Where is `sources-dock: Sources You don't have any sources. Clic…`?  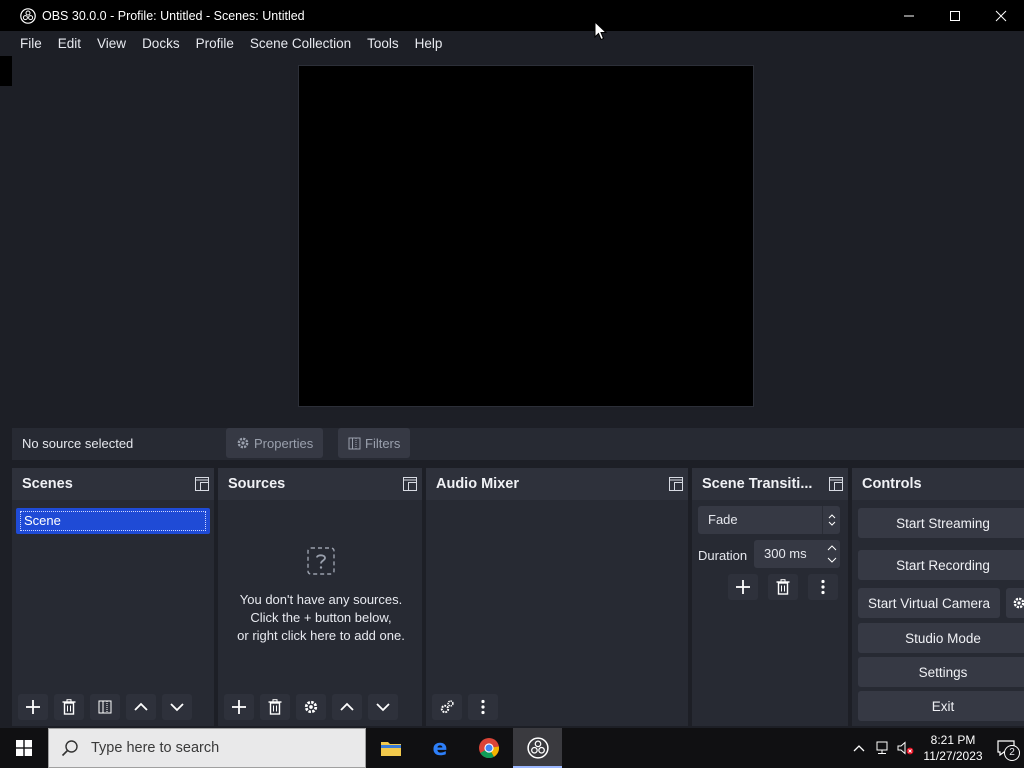 sources-dock: Sources You don't have any sources. Clic… is located at coordinates (320, 597).